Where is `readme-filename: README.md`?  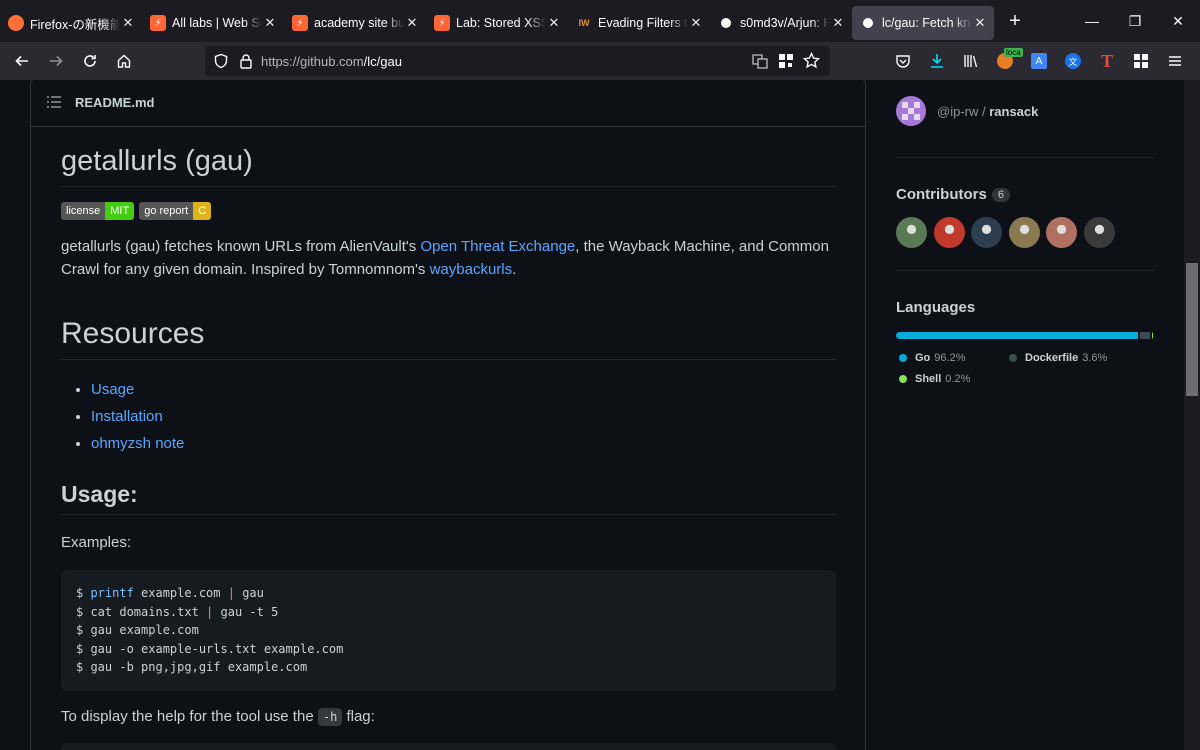 readme-filename: README.md is located at coordinates (115, 102).